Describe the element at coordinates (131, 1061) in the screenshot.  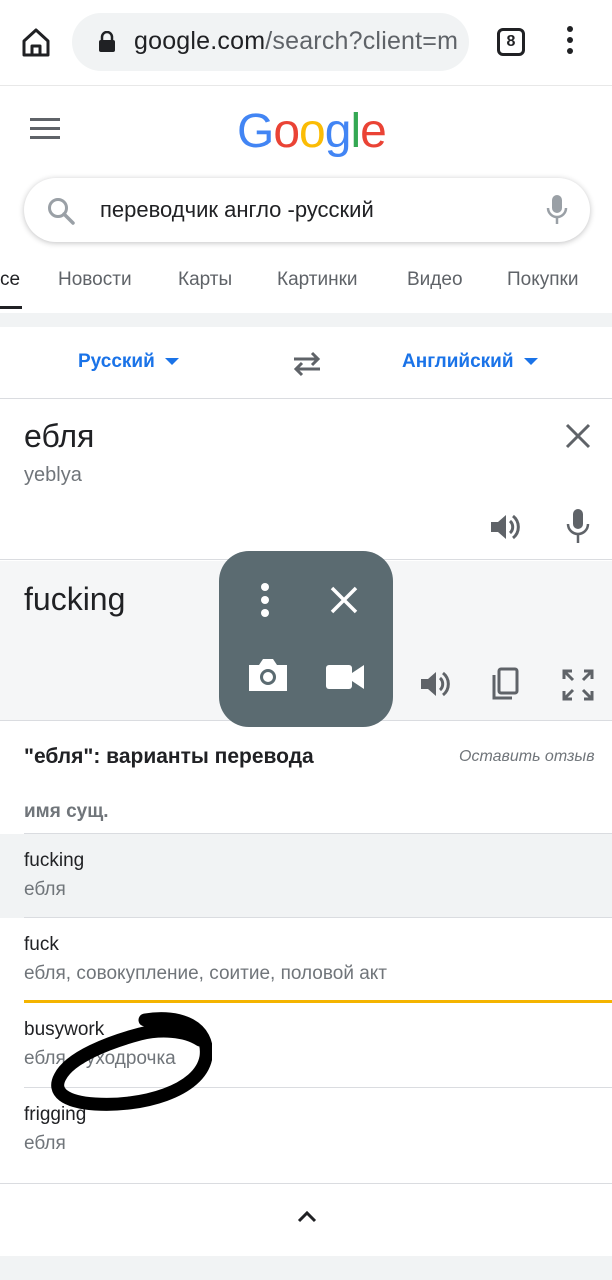
I see `scribble-annotation` at that location.